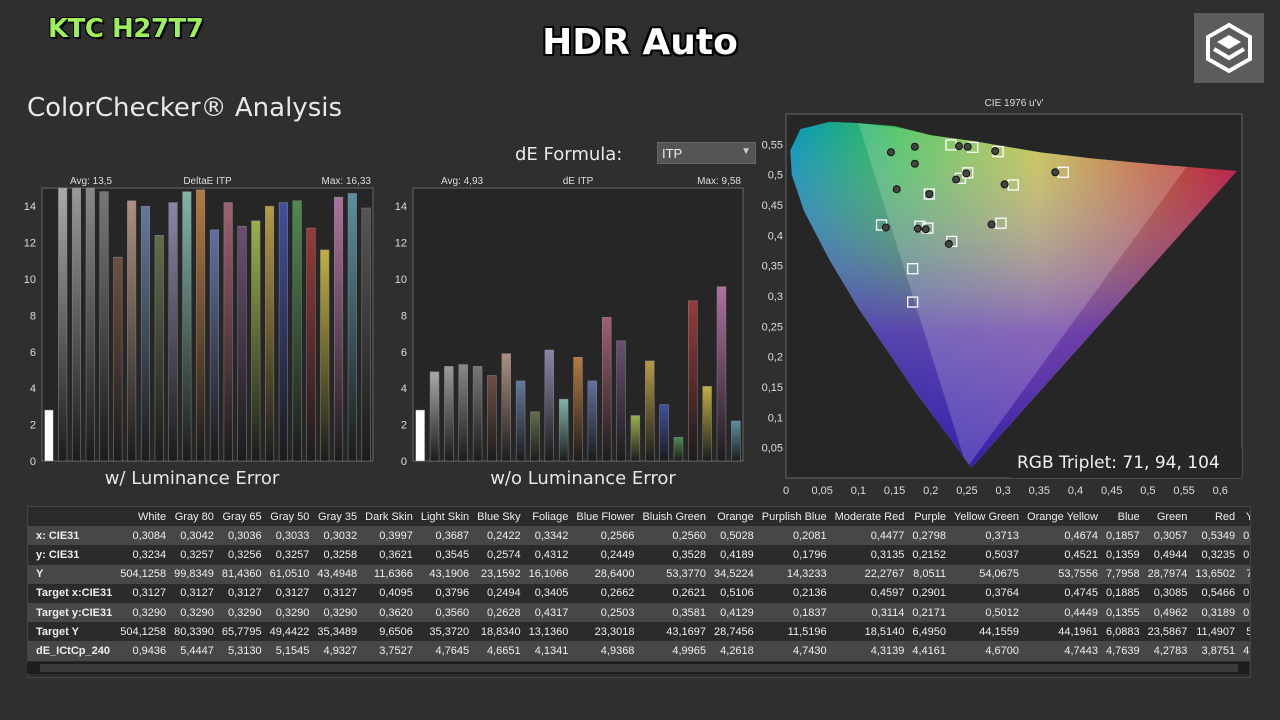 The width and height of the screenshot is (1280, 720). Describe the element at coordinates (194, 632) in the screenshot. I see `table-cell: 80,3390` at that location.